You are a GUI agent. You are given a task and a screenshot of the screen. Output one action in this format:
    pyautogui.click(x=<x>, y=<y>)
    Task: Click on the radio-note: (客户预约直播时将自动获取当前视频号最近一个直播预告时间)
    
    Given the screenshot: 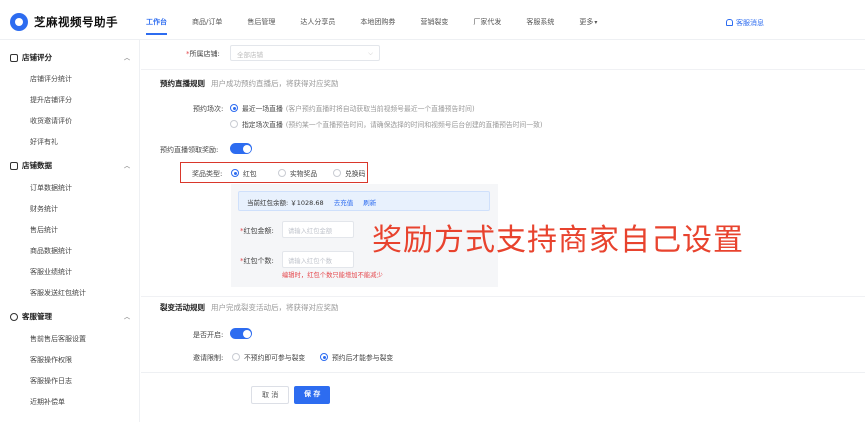 What is the action you would take?
    pyautogui.click(x=380, y=109)
    